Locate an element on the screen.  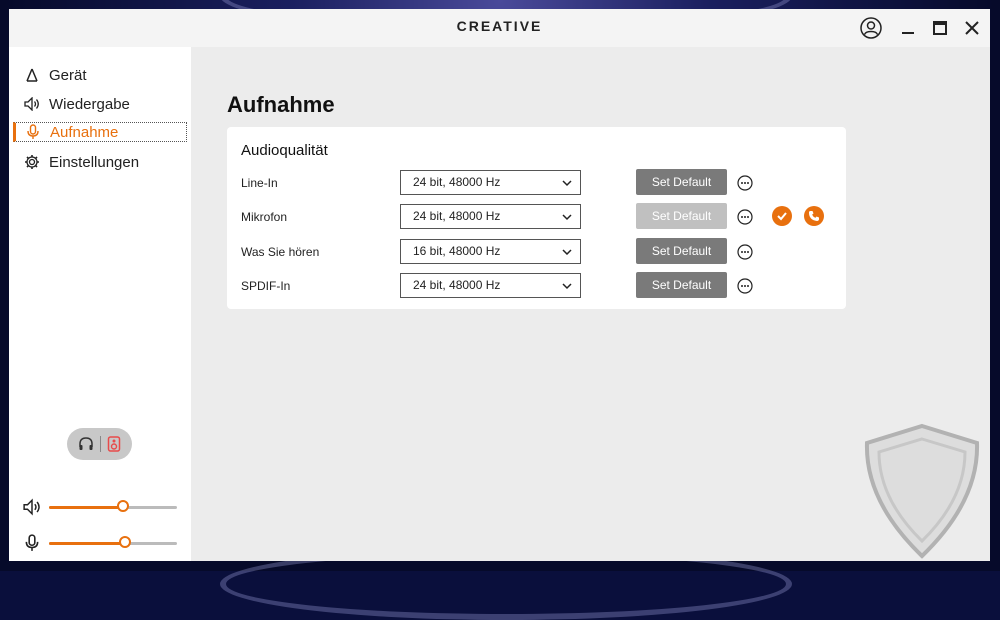
speaker-icon is located at coordinates (32, 104).